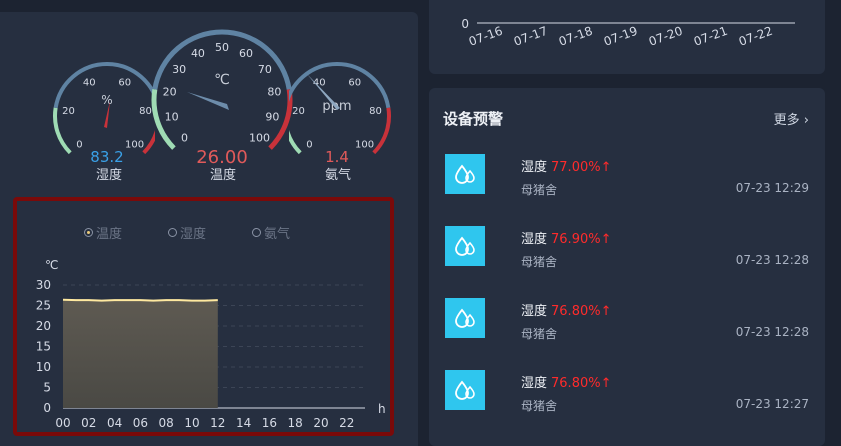 The image size is (841, 446). Describe the element at coordinates (140, 300) in the screenshot. I see `temperature-line` at that location.